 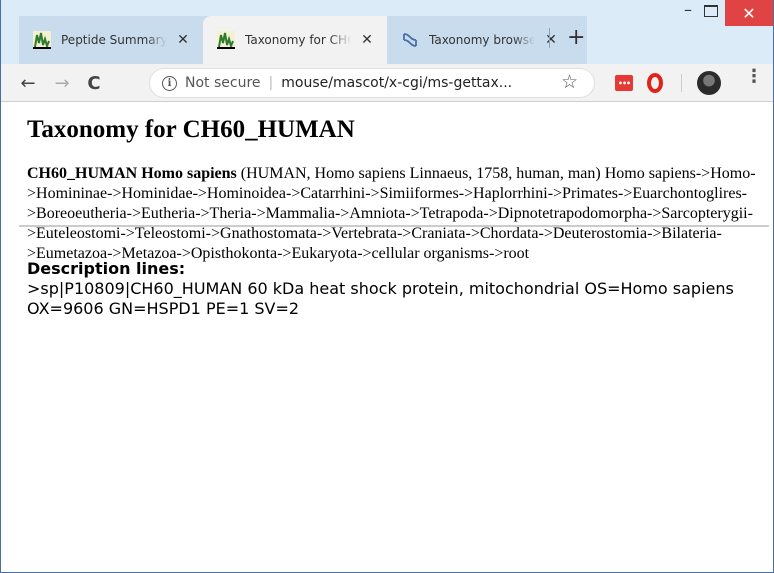 What do you see at coordinates (681, 83) in the screenshot?
I see `toolbar-separator` at bounding box center [681, 83].